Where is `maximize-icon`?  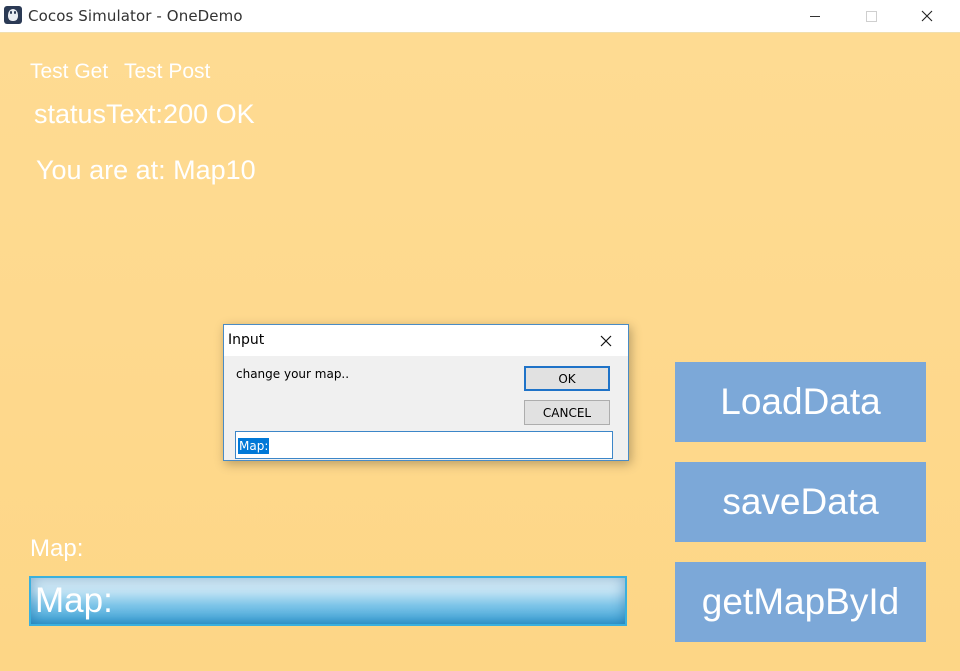 maximize-icon is located at coordinates (871, 16).